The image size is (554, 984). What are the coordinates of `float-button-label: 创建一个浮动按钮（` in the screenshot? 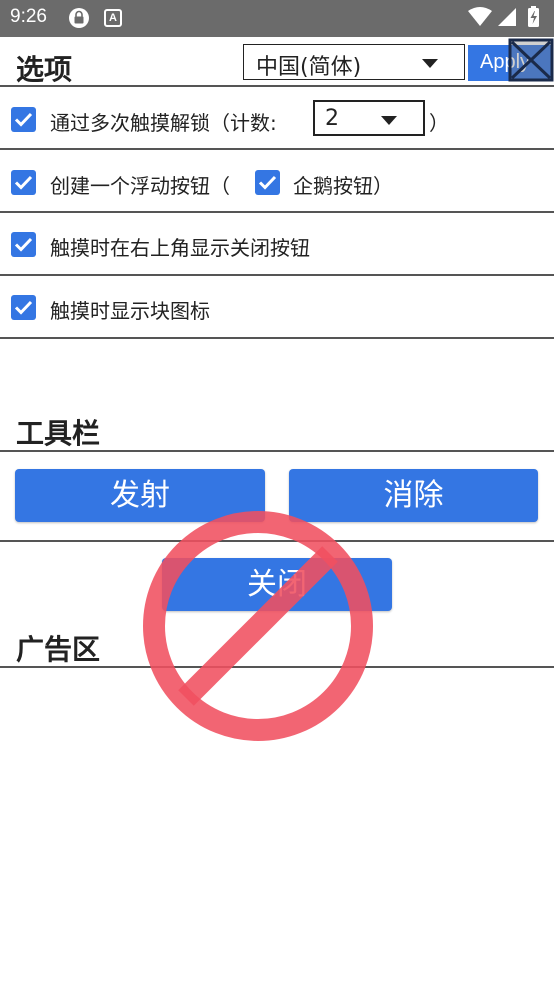 It's located at (140, 186).